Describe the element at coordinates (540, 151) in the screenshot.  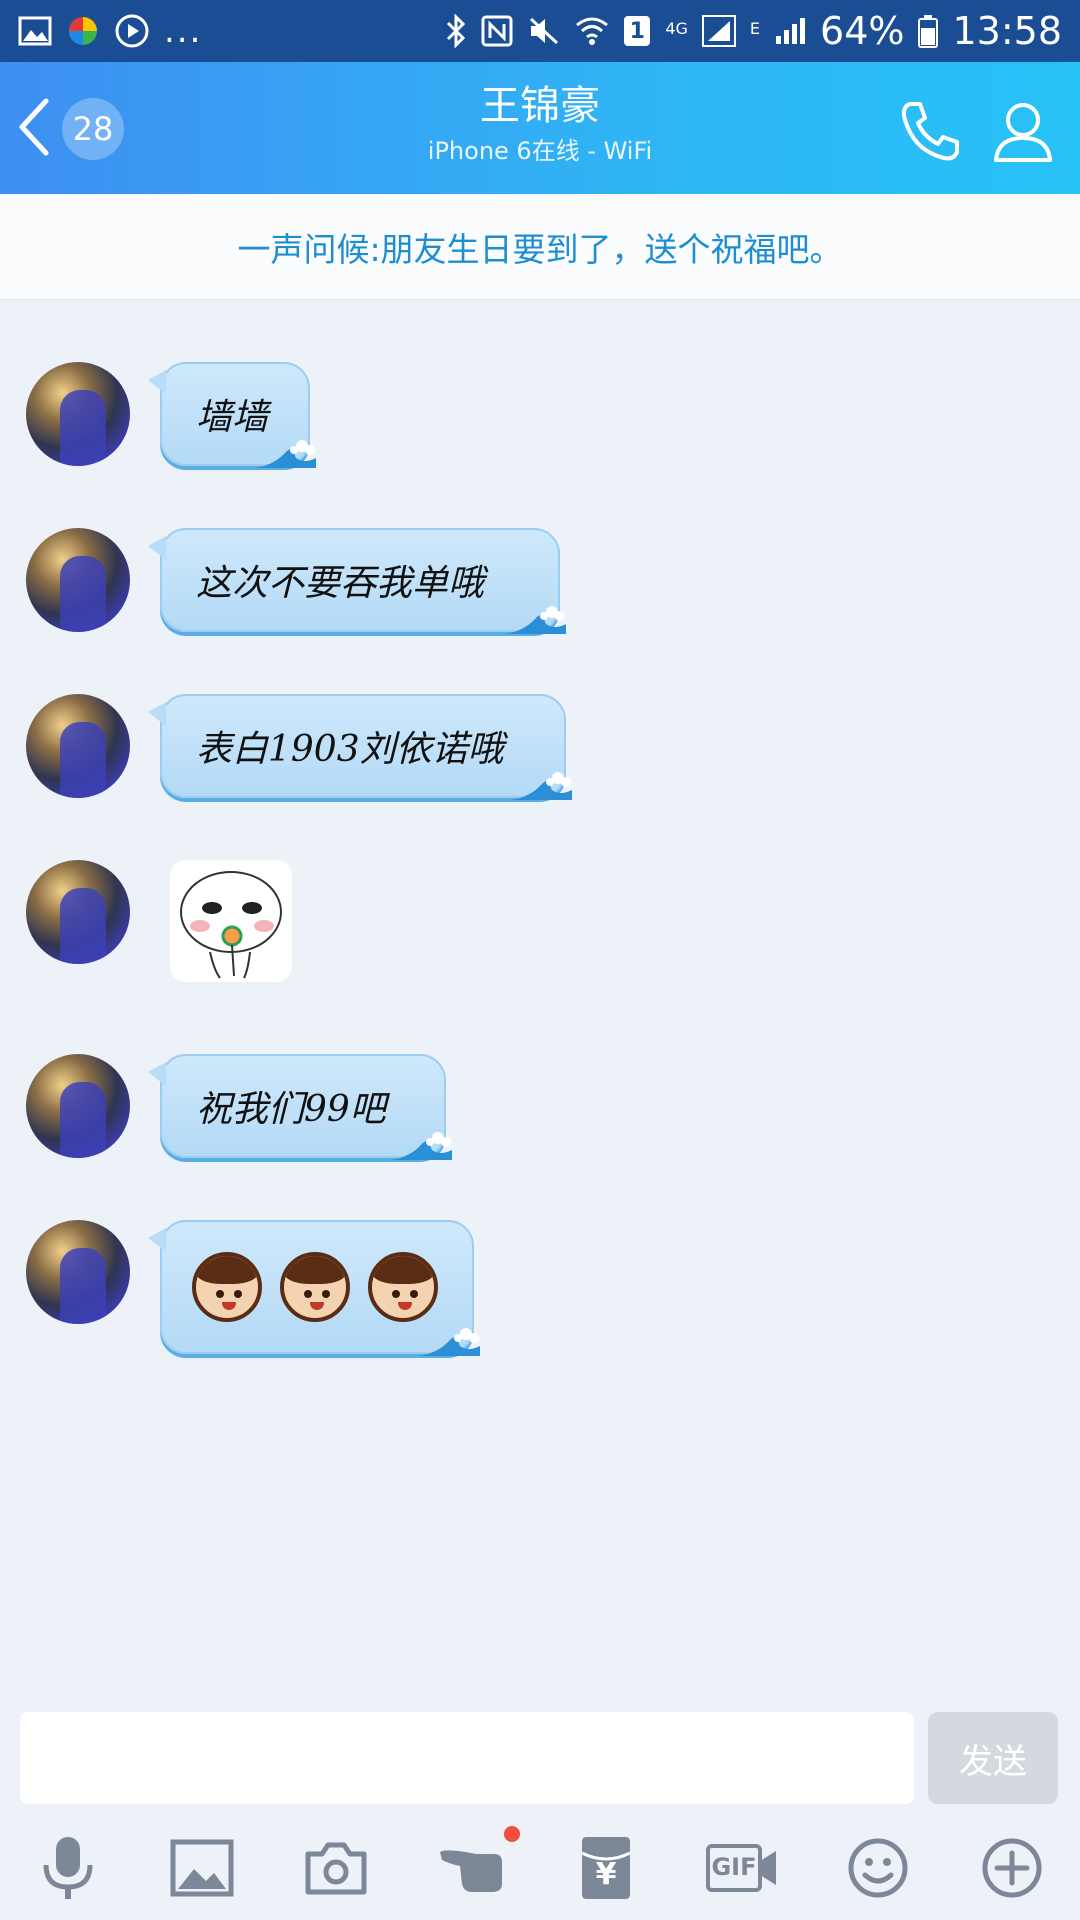
I see `contact-online-status: iPhone 6在线 - WiFi` at that location.